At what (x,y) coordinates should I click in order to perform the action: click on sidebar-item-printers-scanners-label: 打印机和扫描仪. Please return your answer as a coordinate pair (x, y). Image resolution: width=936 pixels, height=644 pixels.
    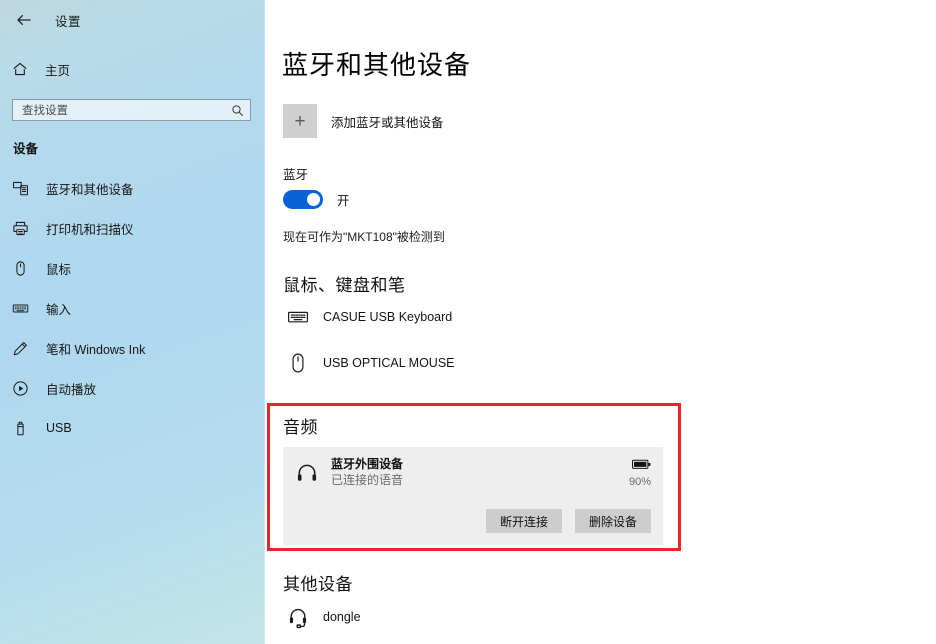
    Looking at the image, I should click on (90, 229).